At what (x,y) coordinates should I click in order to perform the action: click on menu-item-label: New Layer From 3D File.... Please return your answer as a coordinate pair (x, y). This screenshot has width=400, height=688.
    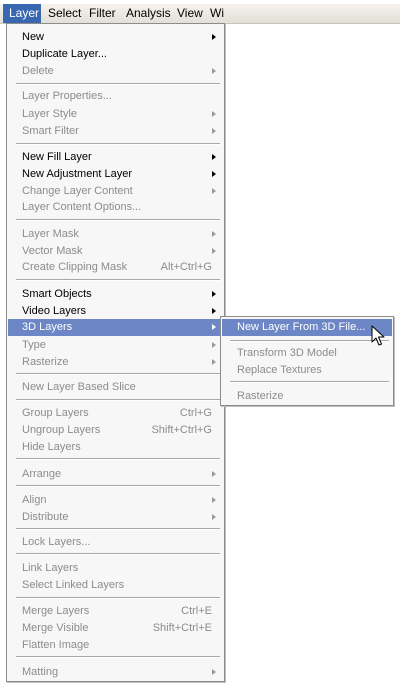
    Looking at the image, I should click on (301, 327).